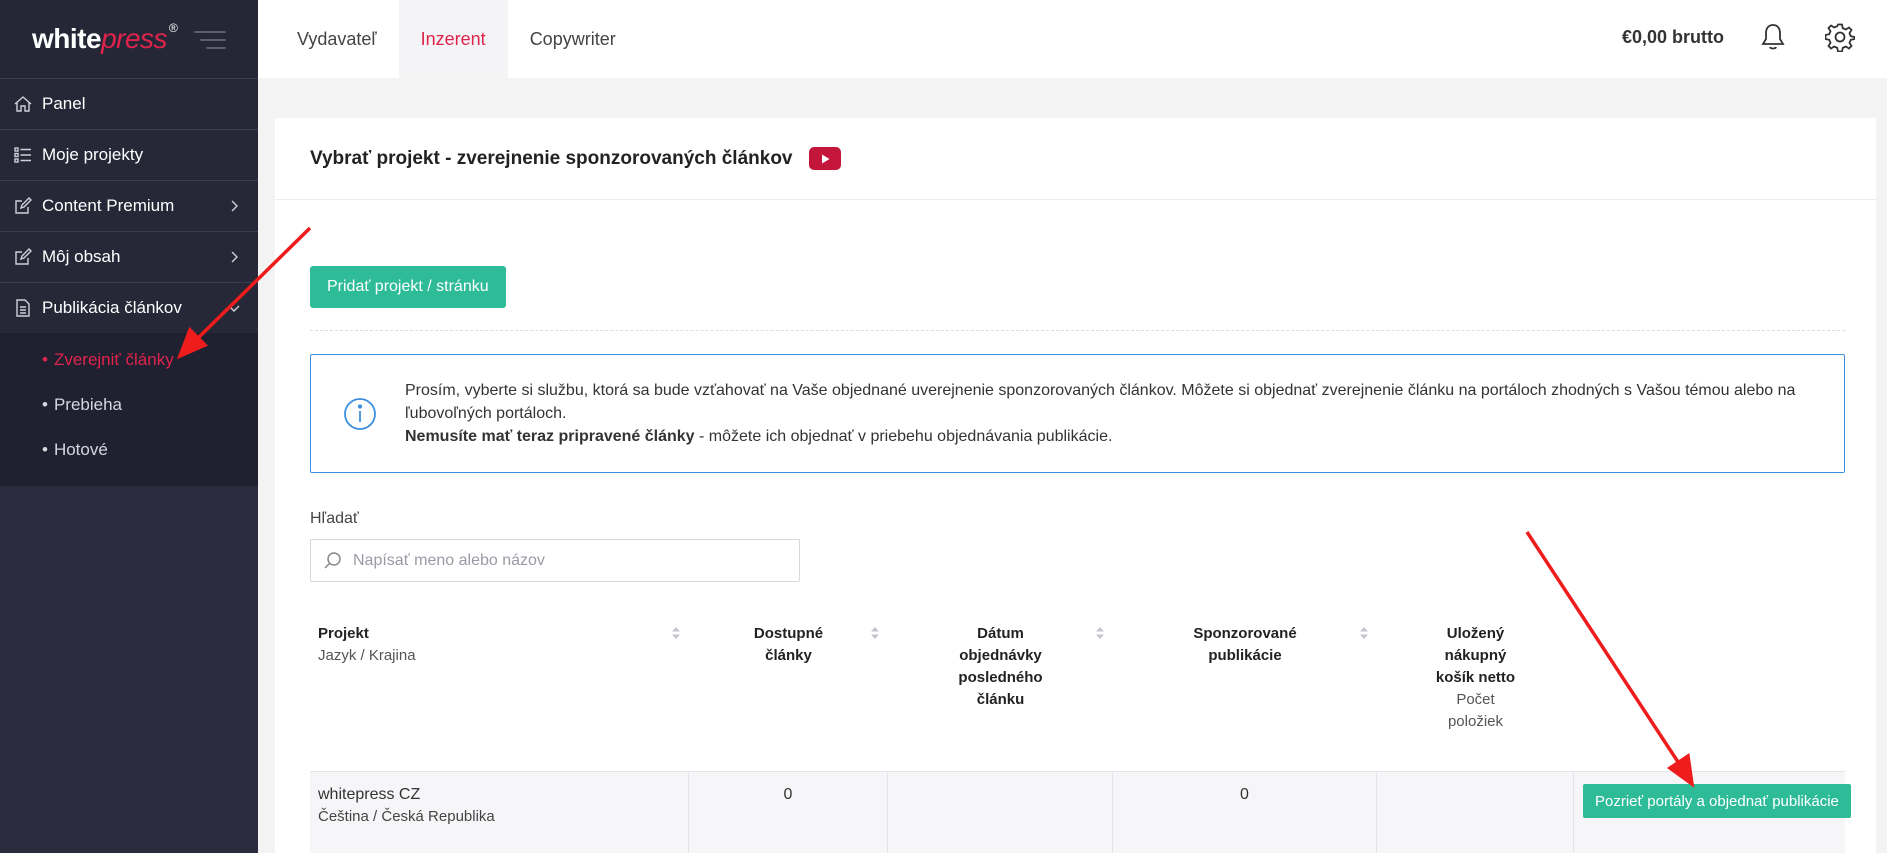 Image resolution: width=1887 pixels, height=853 pixels. I want to click on tab-copywriter: Copywriter, so click(573, 39).